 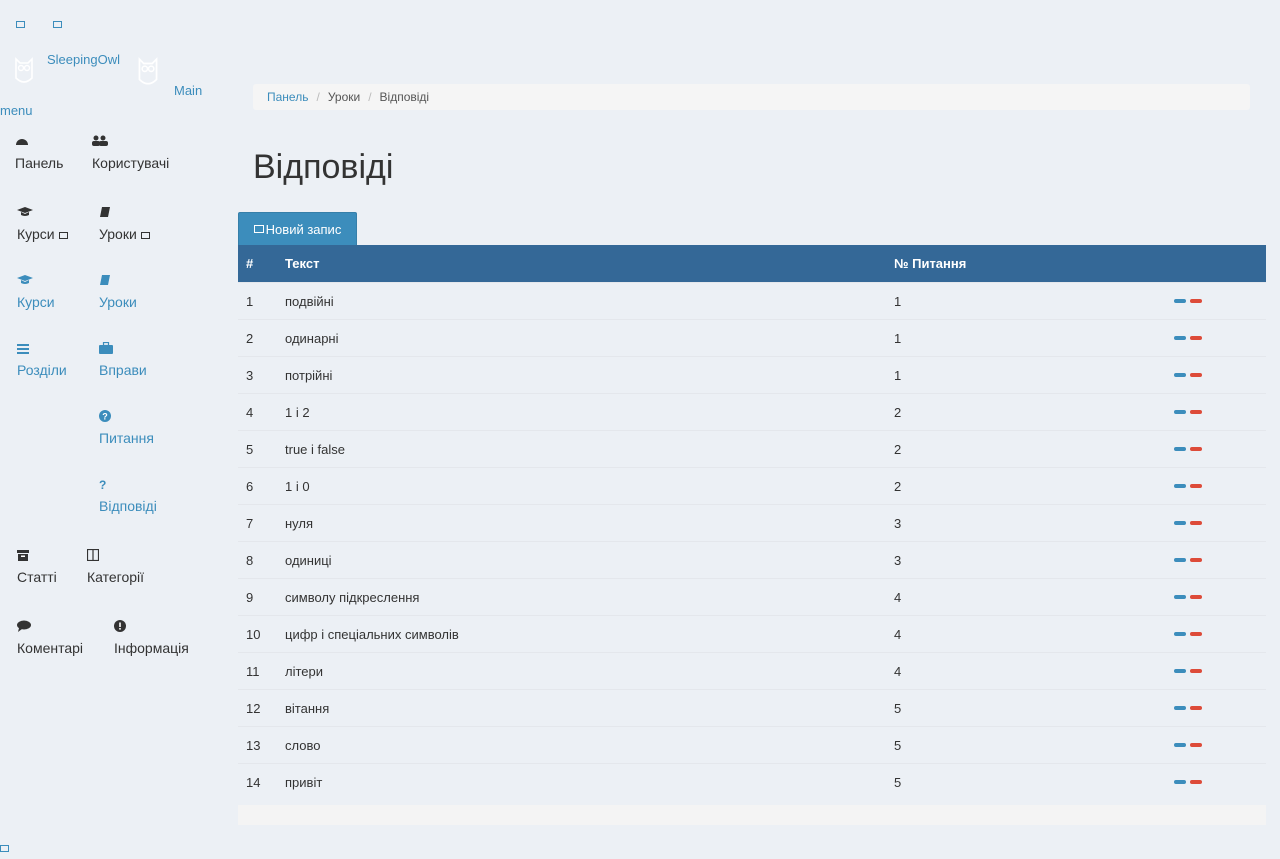 I want to click on cell-index: 9, so click(x=257, y=597).